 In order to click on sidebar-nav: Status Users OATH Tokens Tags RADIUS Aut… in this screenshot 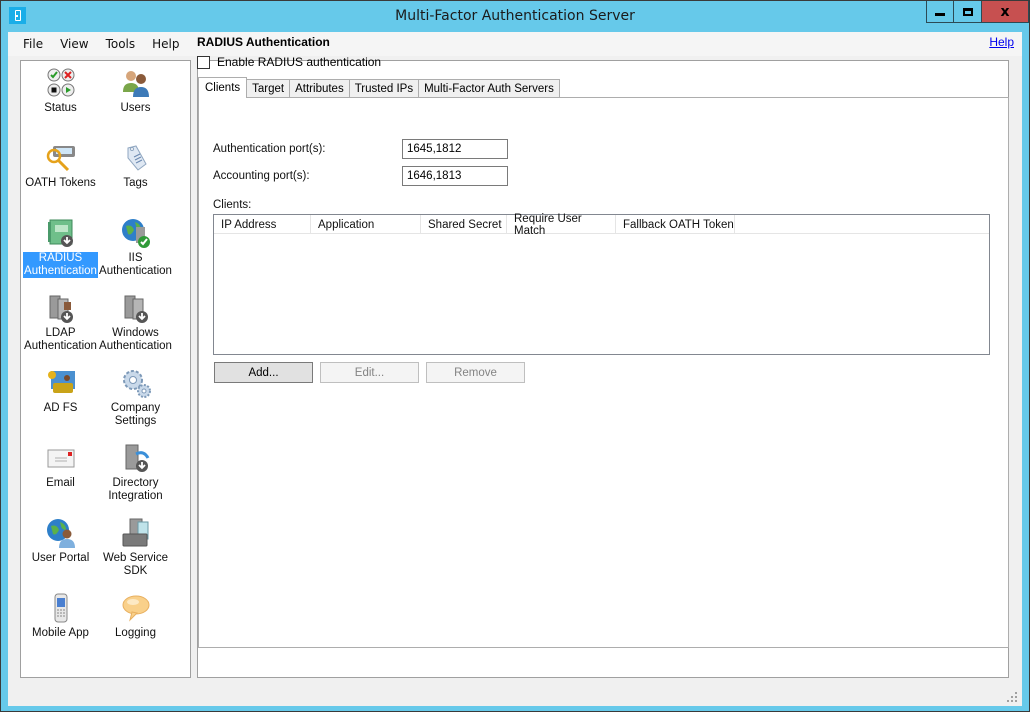, I will do `click(105, 369)`.